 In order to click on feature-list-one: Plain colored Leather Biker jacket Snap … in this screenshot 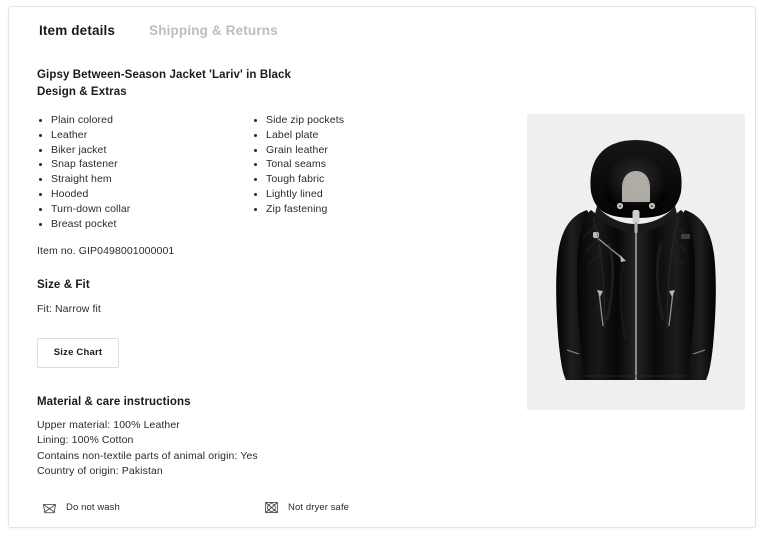, I will do `click(144, 172)`.